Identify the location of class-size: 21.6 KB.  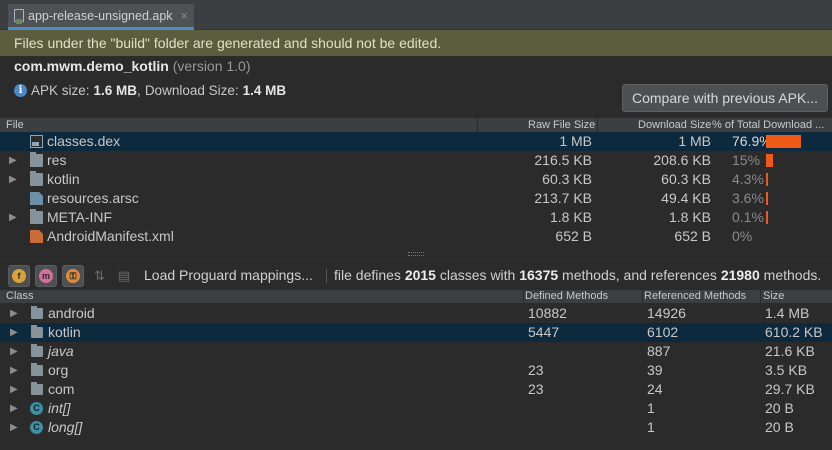
(790, 351).